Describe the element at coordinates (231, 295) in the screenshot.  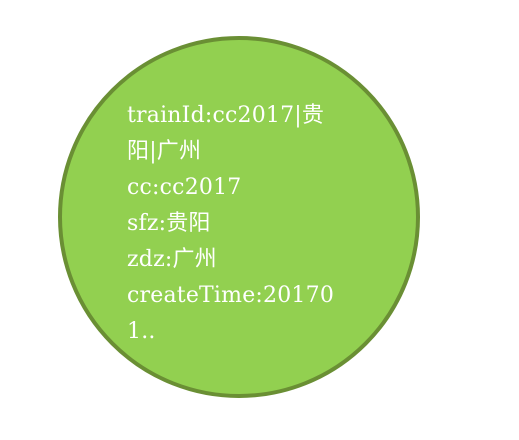
I see `create-time-line-1: createTime:20170` at that location.